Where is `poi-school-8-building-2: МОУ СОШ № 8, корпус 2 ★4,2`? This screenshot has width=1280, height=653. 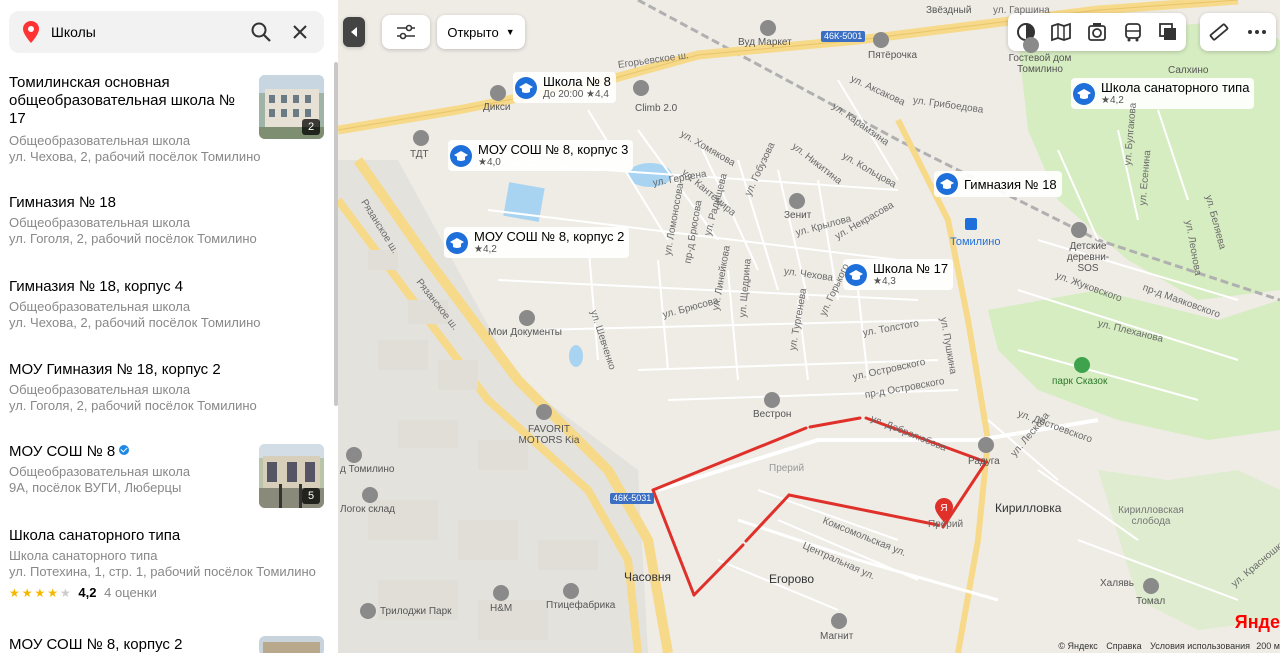 poi-school-8-building-2: МОУ СОШ № 8, корпус 2 ★4,2 is located at coordinates (537, 242).